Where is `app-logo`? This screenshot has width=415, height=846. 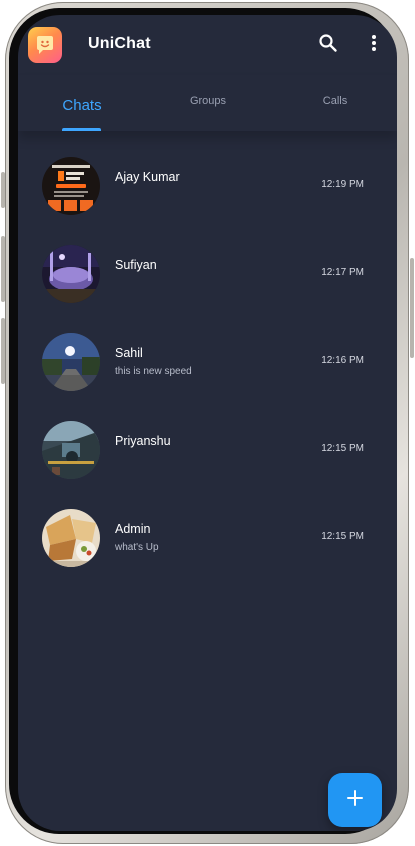
app-logo is located at coordinates (45, 45).